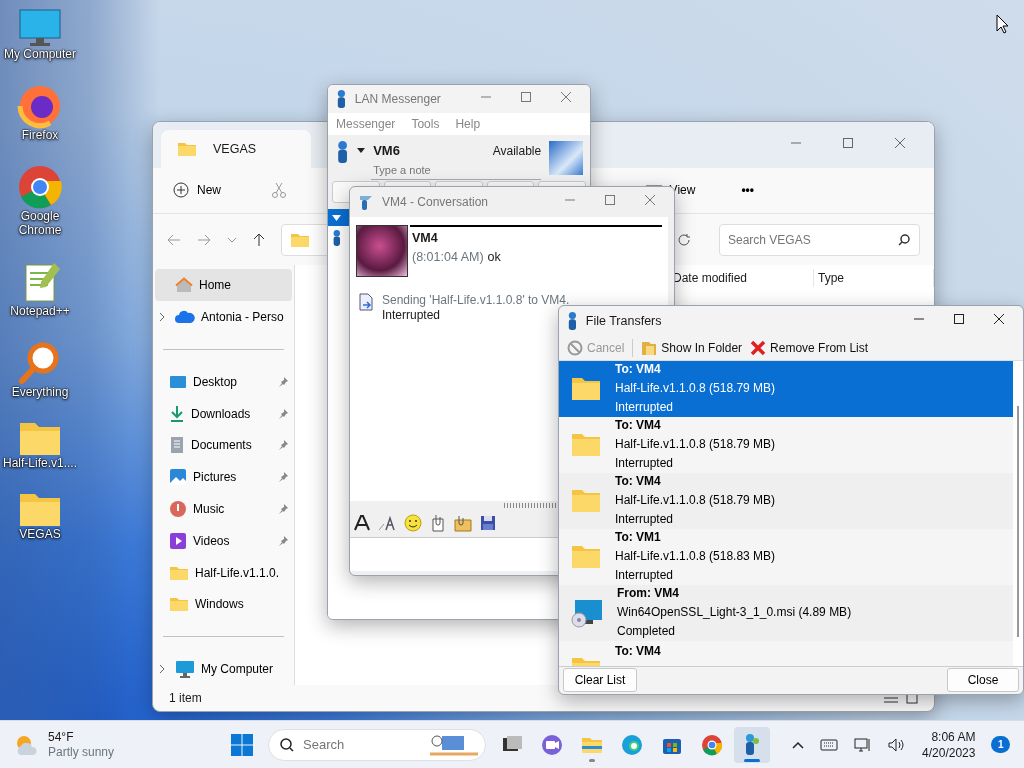 Image resolution: width=1024 pixels, height=768 pixels. Describe the element at coordinates (425, 124) in the screenshot. I see `menu-item: Tools` at that location.